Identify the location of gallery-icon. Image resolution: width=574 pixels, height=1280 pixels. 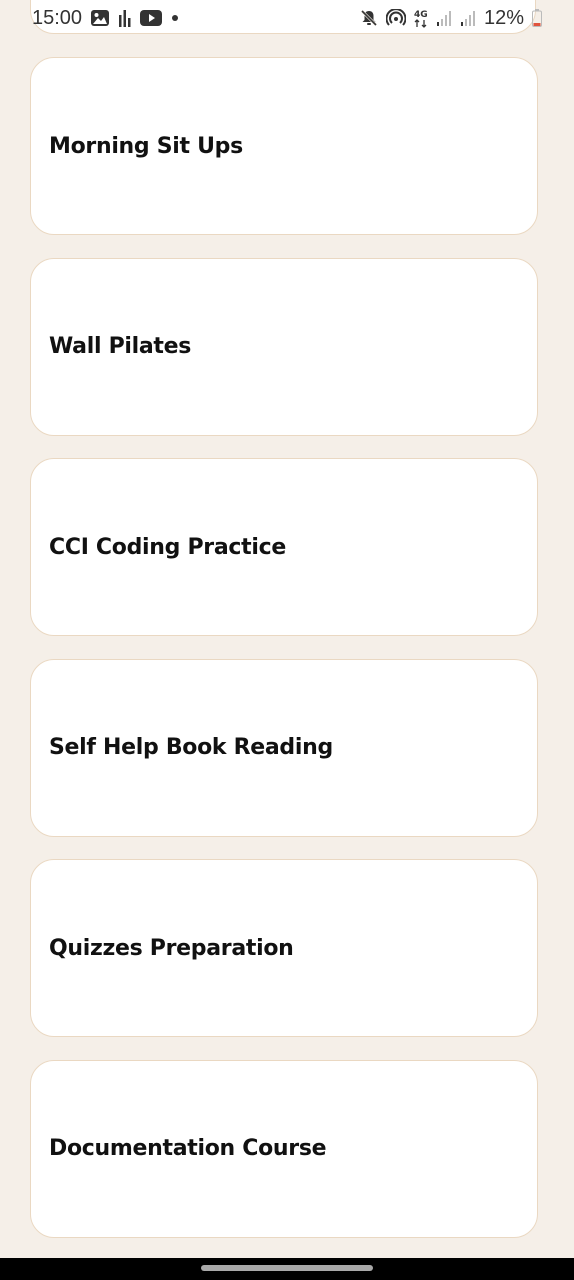
(100, 18).